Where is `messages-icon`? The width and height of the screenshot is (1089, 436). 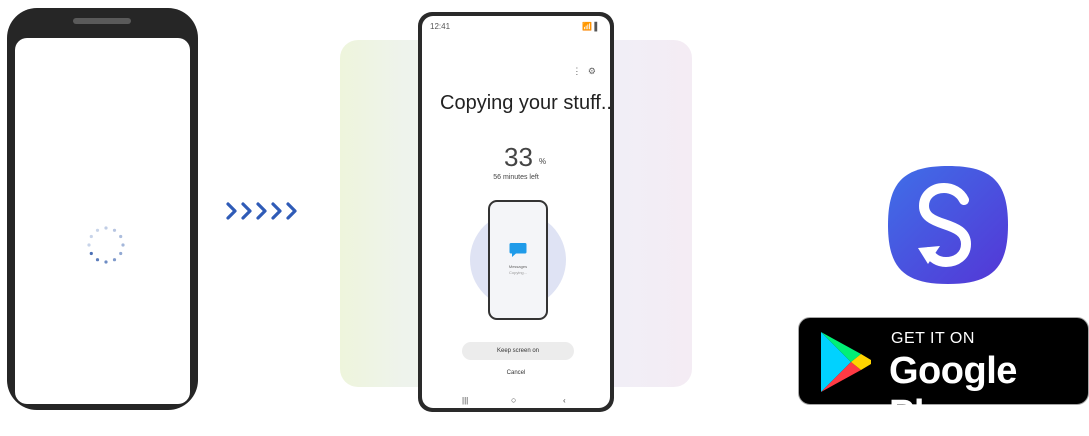 messages-icon is located at coordinates (518, 250).